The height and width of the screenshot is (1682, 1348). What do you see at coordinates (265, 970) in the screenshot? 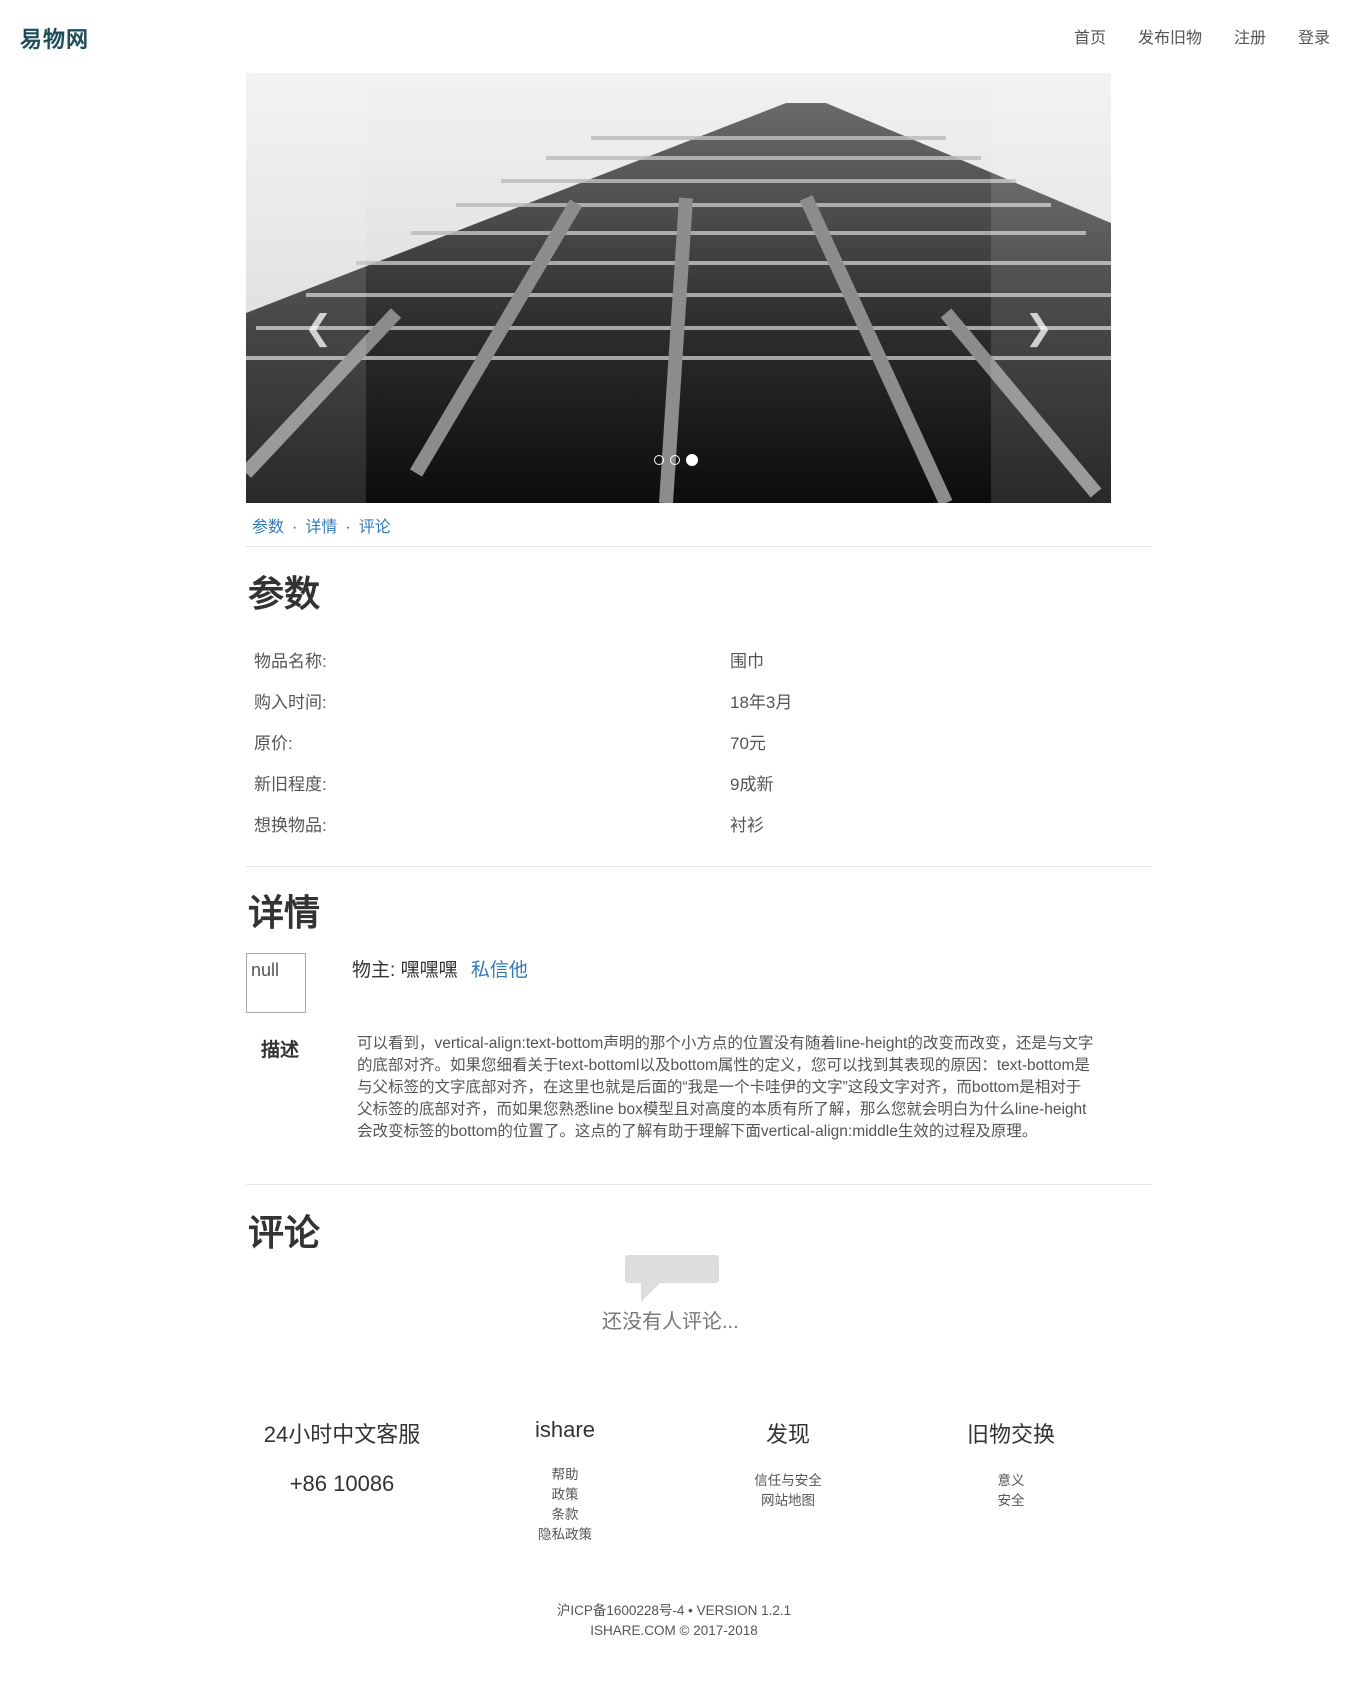
I see `avatar-alt-text: null` at bounding box center [265, 970].